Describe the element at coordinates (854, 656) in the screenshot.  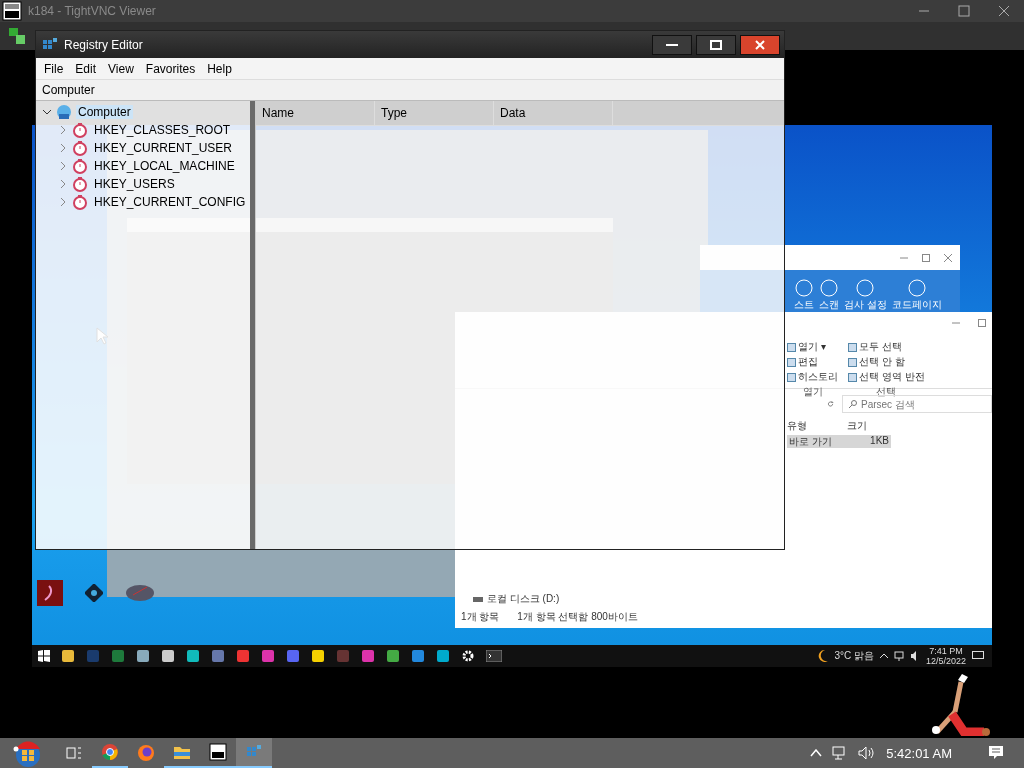
I see `weather-text: 3°C 맑음` at that location.